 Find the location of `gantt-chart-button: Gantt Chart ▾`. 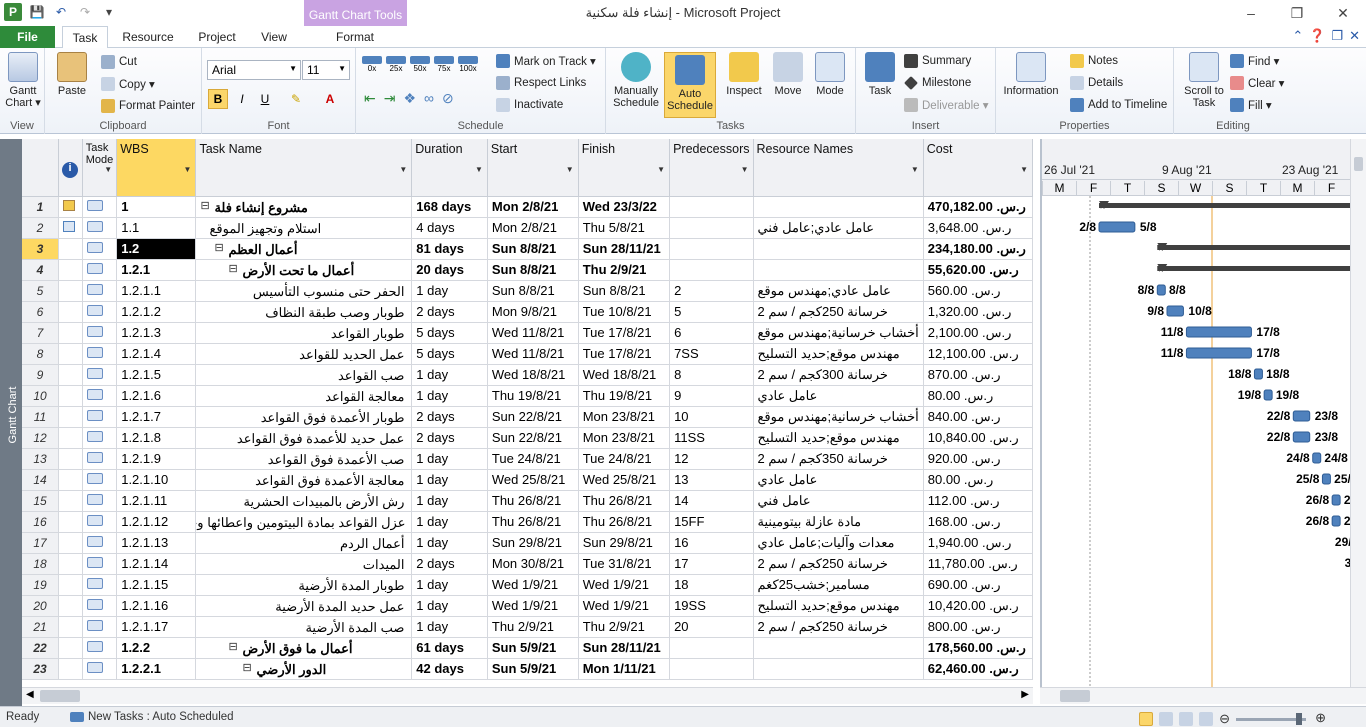

gantt-chart-button: Gantt Chart ▾ is located at coordinates (23, 80).